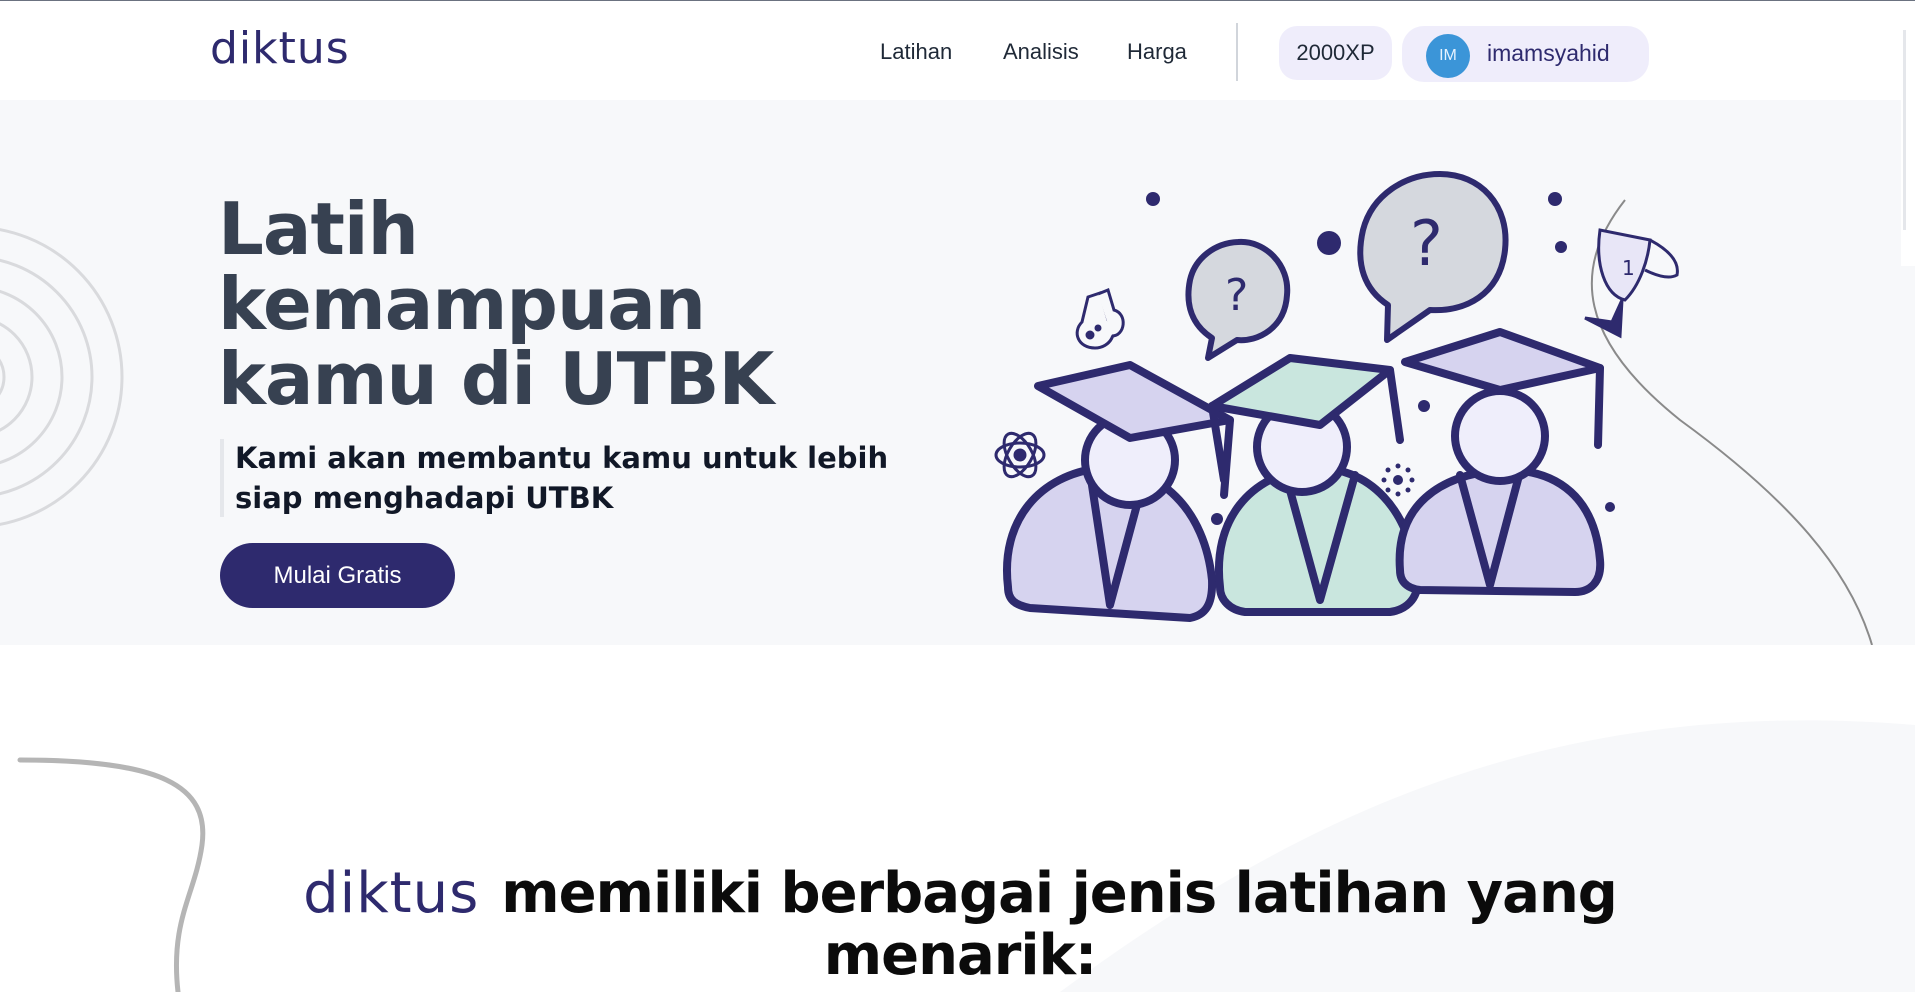 This screenshot has height=992, width=1915. What do you see at coordinates (1041, 52) in the screenshot?
I see `nav-analisis: Analisis` at bounding box center [1041, 52].